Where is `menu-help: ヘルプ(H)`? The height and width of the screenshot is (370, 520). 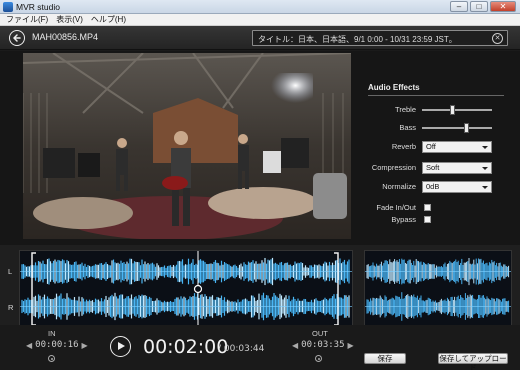
menu-help: ヘルプ(H) is located at coordinates (108, 19).